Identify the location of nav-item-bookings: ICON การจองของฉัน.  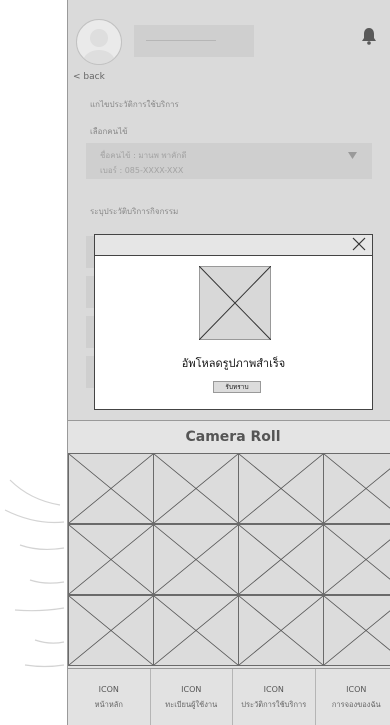
(353, 697).